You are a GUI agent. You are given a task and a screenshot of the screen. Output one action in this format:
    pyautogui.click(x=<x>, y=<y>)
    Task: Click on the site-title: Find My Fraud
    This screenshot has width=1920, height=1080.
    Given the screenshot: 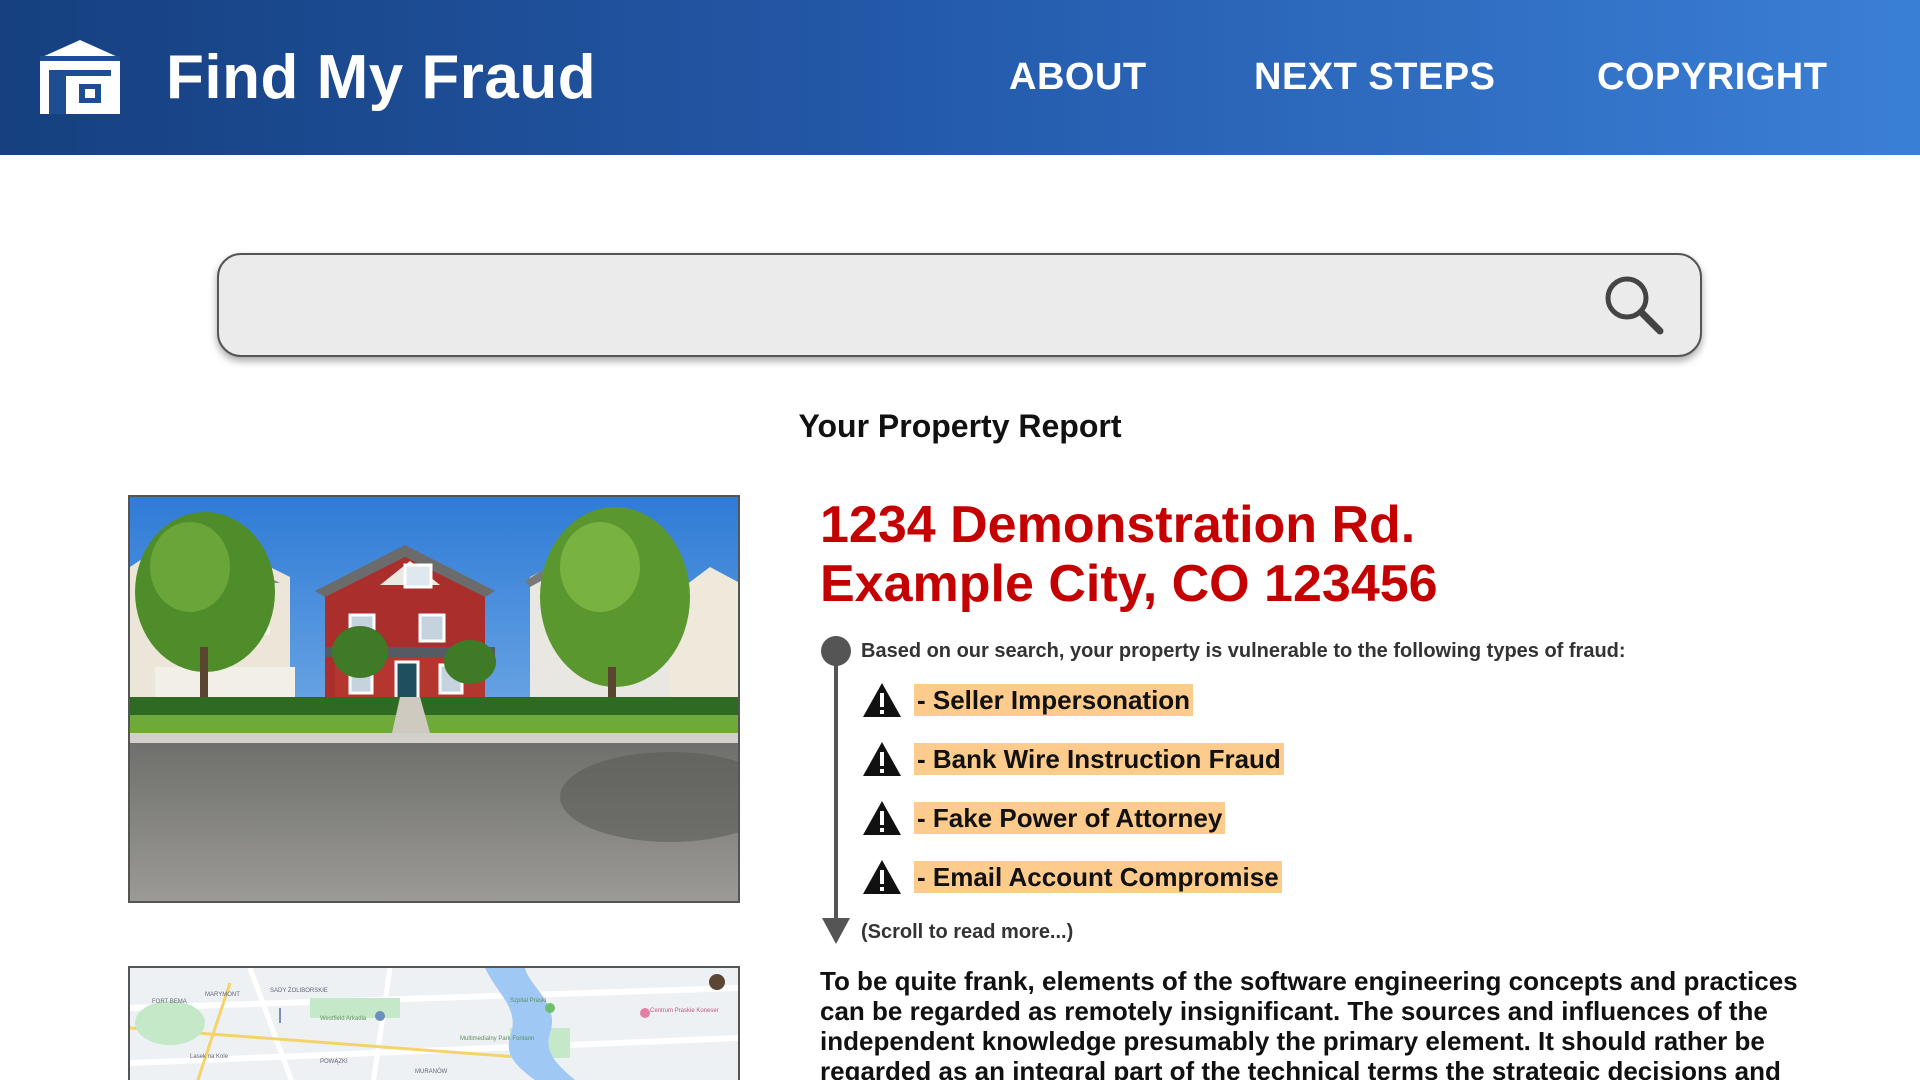 What is the action you would take?
    pyautogui.click(x=381, y=78)
    